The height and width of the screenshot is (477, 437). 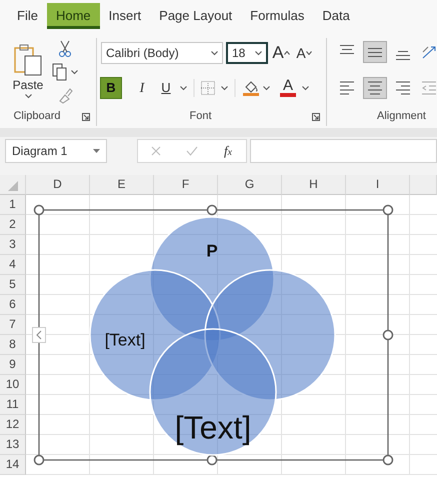 I want to click on align-left-icon, so click(x=347, y=88).